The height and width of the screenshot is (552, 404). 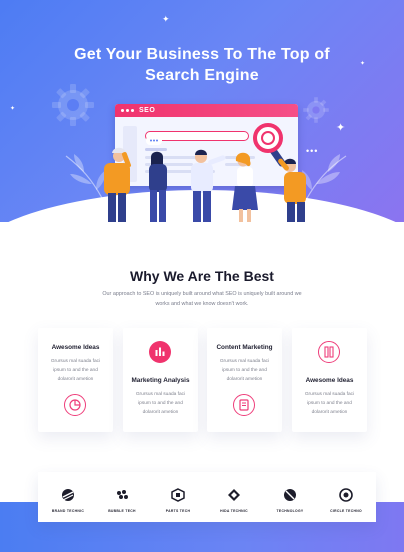 What do you see at coordinates (122, 500) in the screenshot?
I see `brand-logo: BUBBLE TECH` at bounding box center [122, 500].